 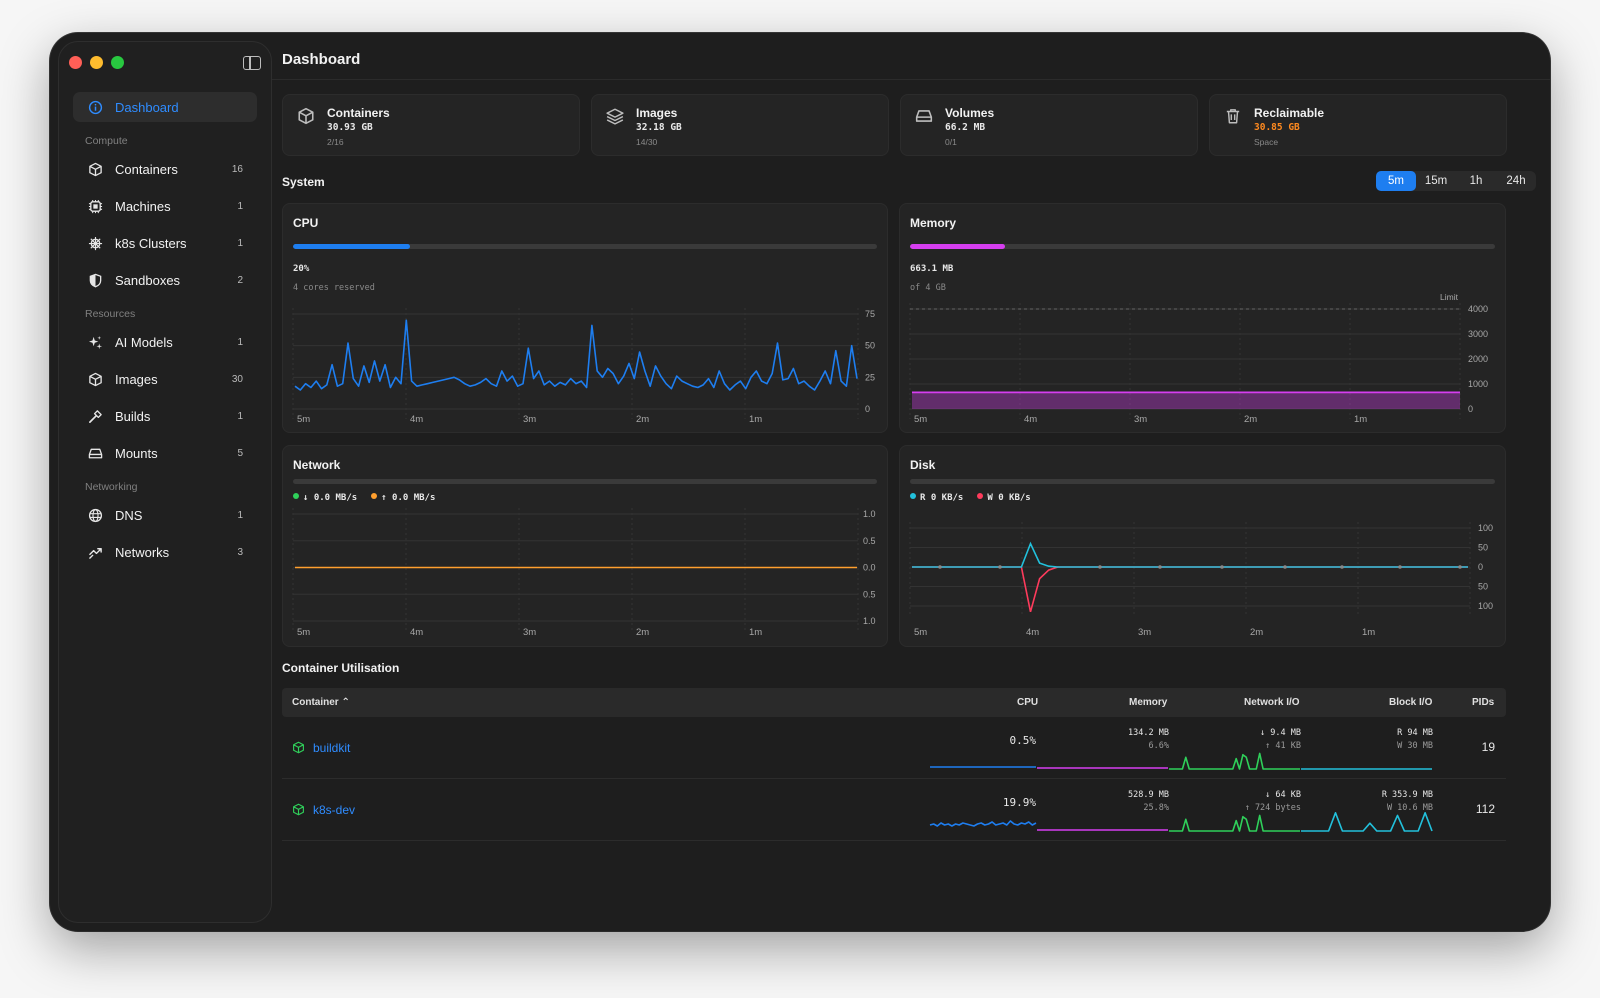 I want to click on memory-limit-label: Limit, so click(x=1449, y=297).